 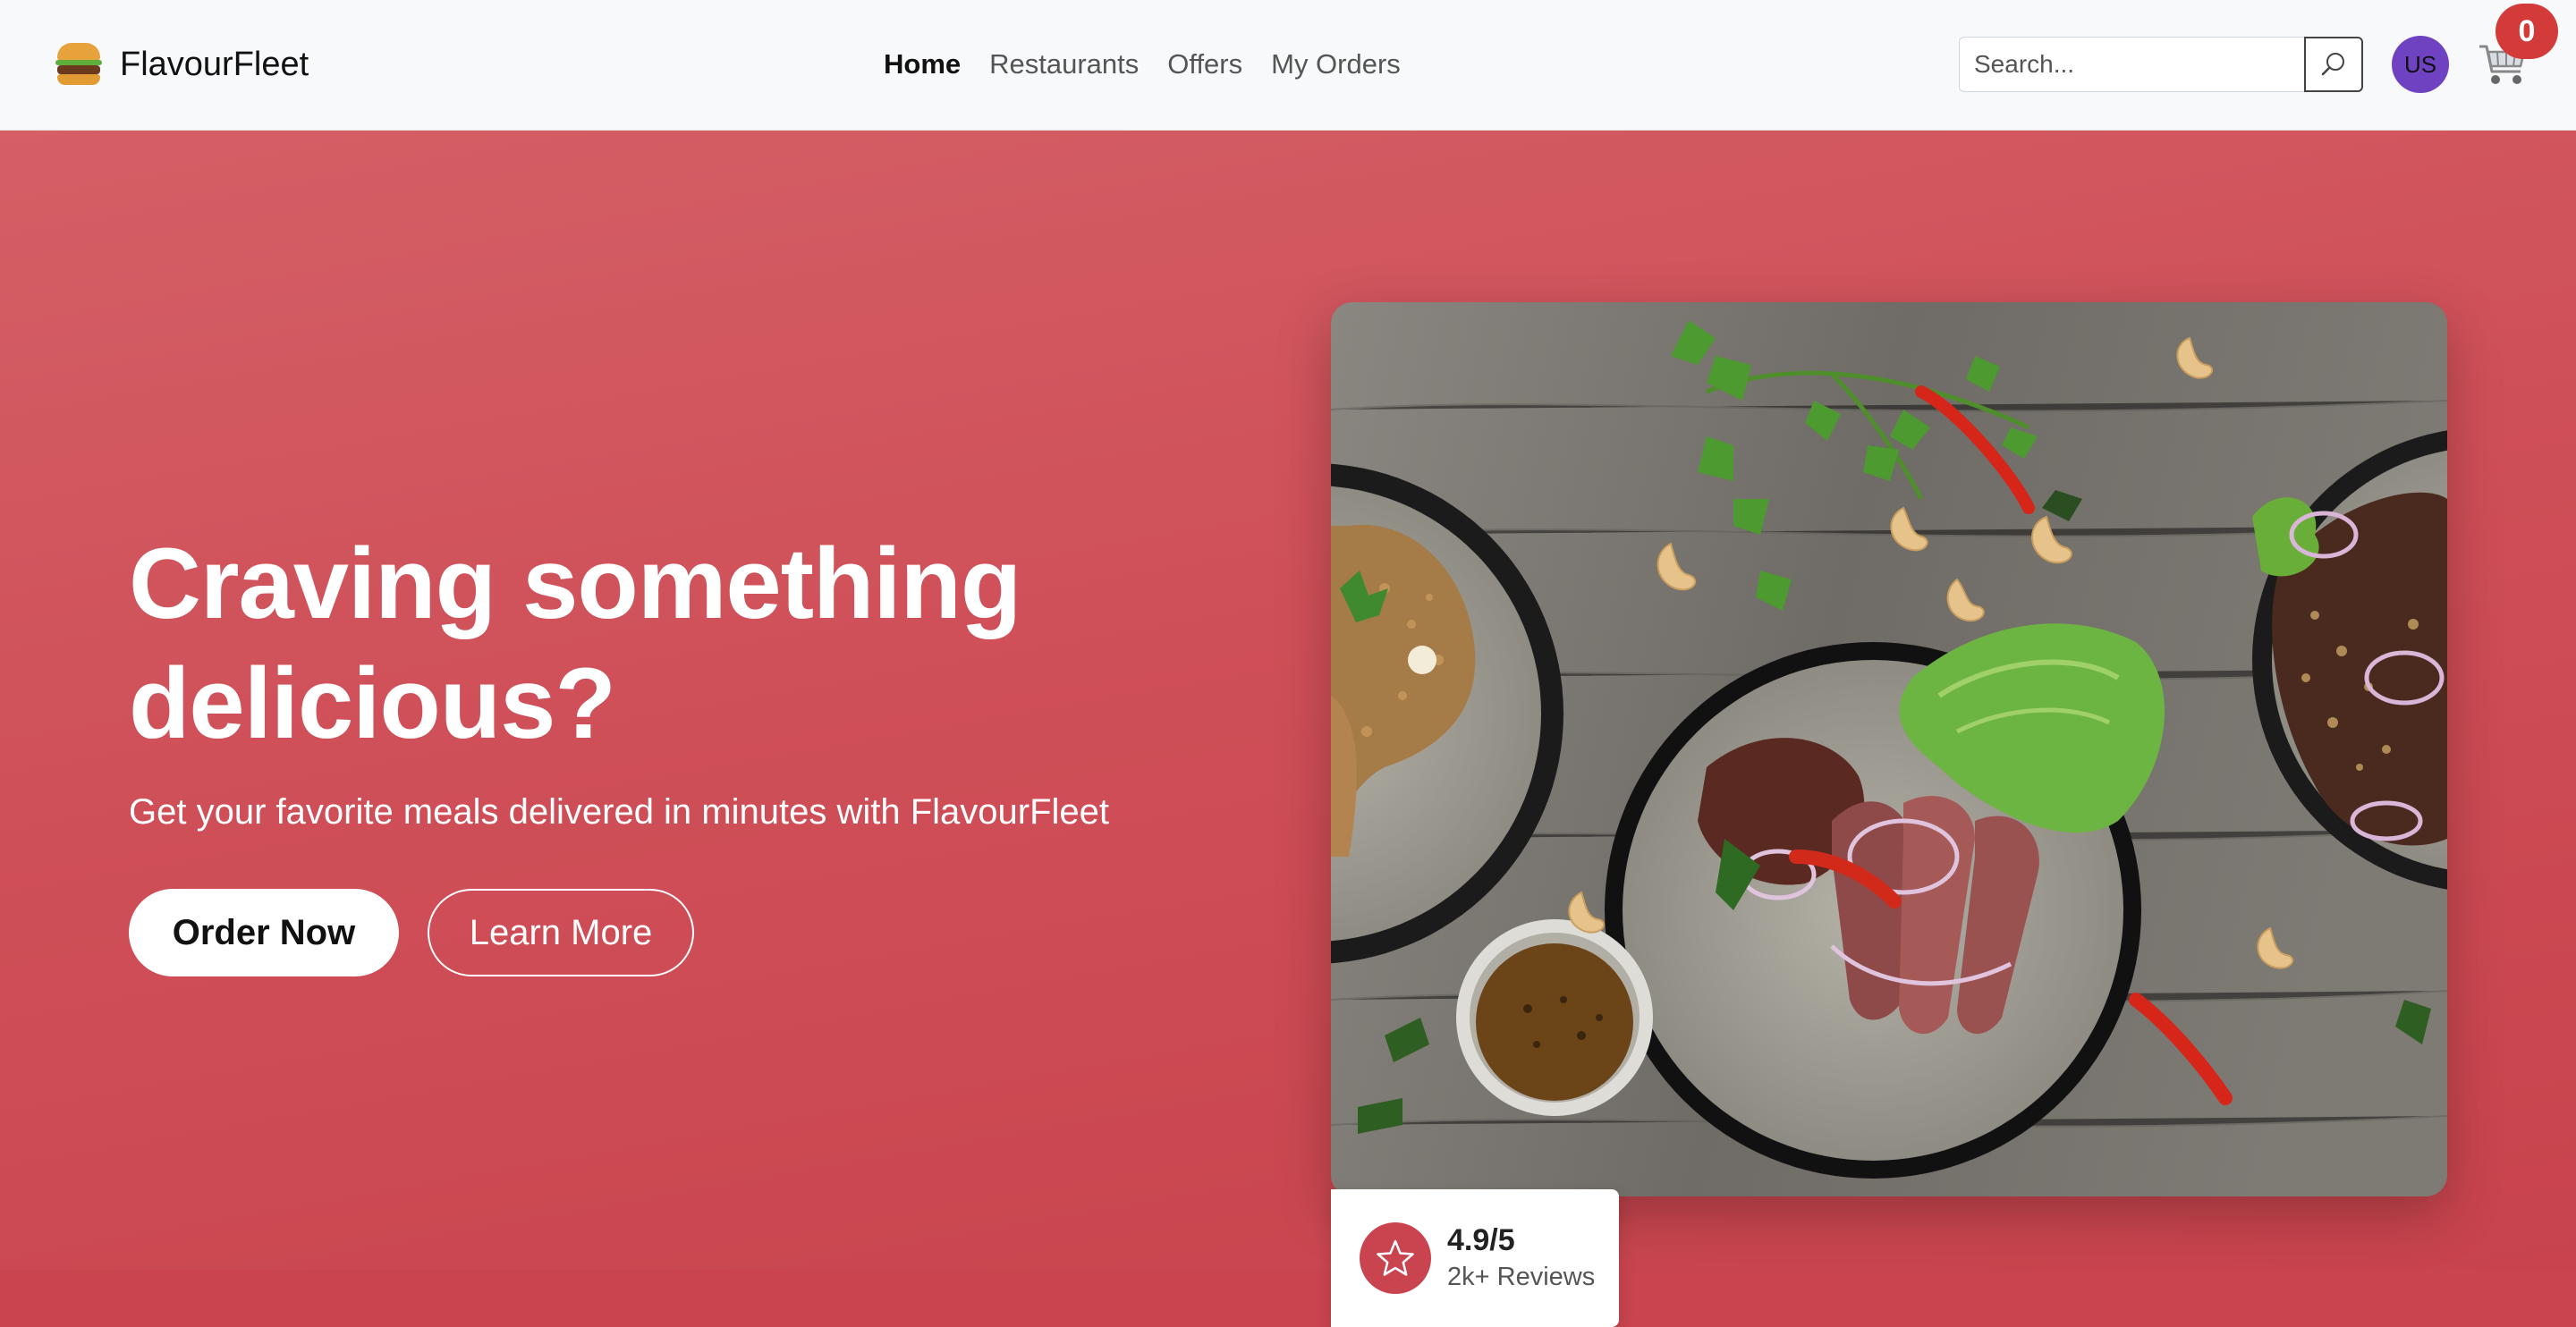 I want to click on search-icon, so click(x=2332, y=64).